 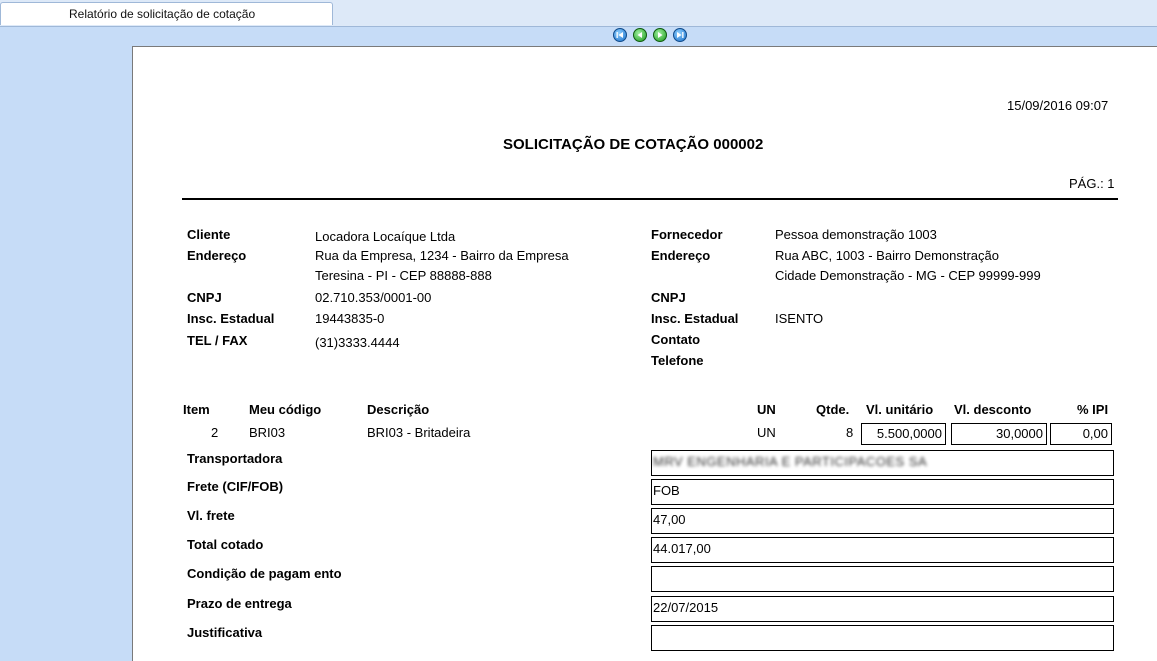 I want to click on justification-label: Justificativa, so click(x=225, y=632).